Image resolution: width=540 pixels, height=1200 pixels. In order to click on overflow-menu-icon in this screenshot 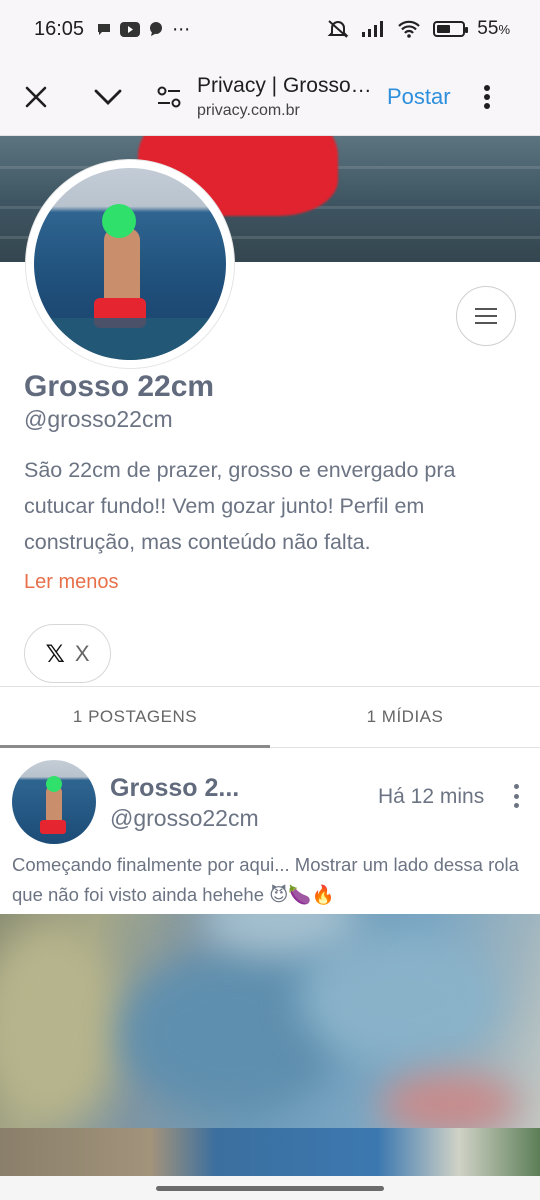, I will do `click(486, 96)`.